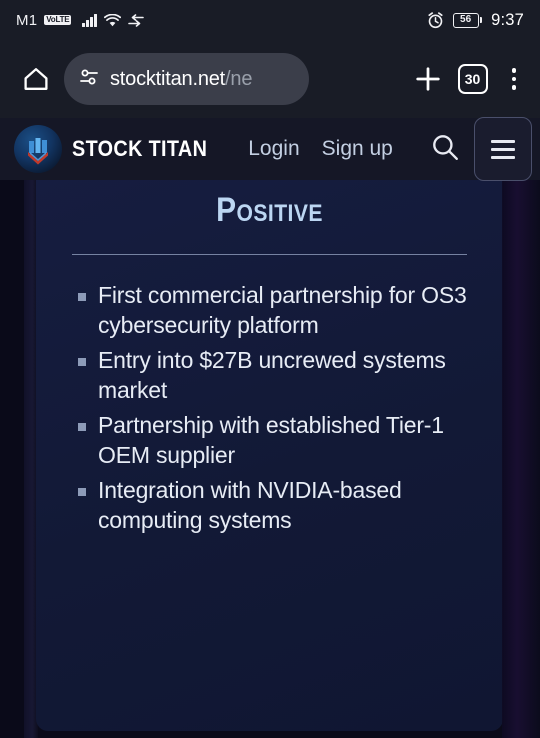 The height and width of the screenshot is (738, 540). I want to click on url-domain: stocktitan.net, so click(168, 78).